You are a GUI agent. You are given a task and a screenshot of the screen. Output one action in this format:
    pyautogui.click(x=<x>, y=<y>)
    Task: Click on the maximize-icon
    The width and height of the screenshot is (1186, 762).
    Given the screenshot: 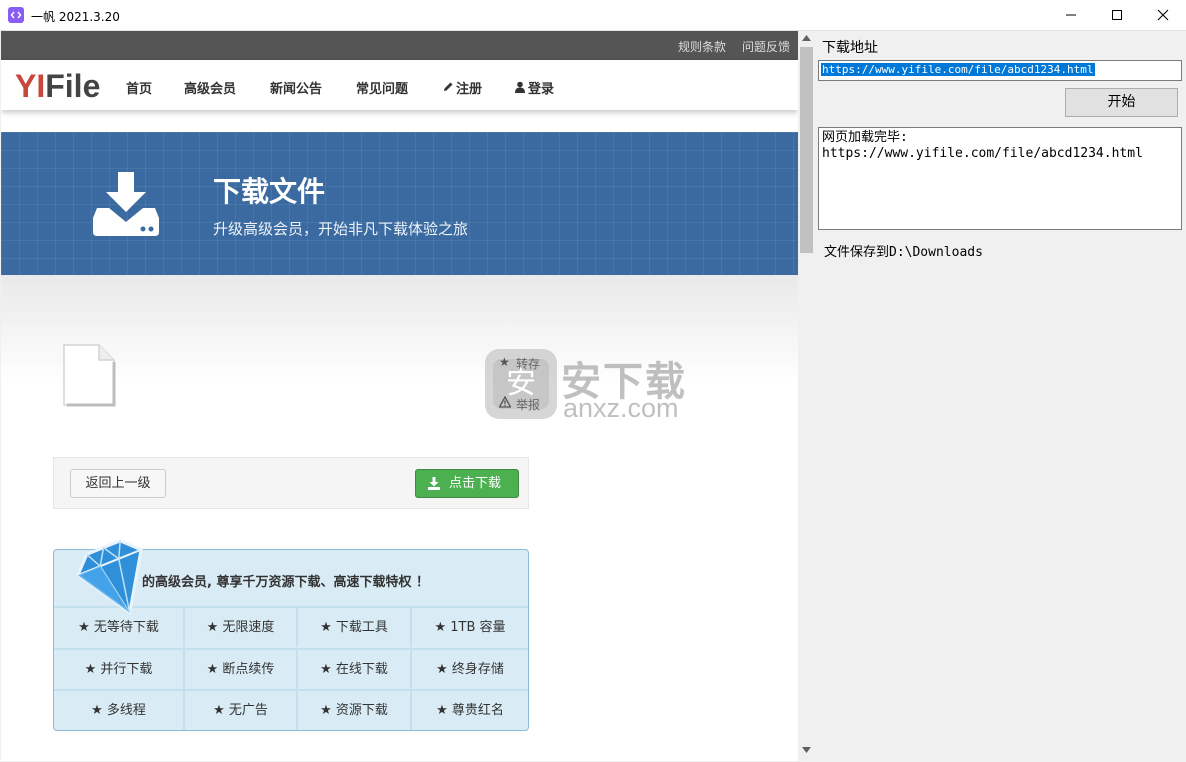 What is the action you would take?
    pyautogui.click(x=1117, y=15)
    